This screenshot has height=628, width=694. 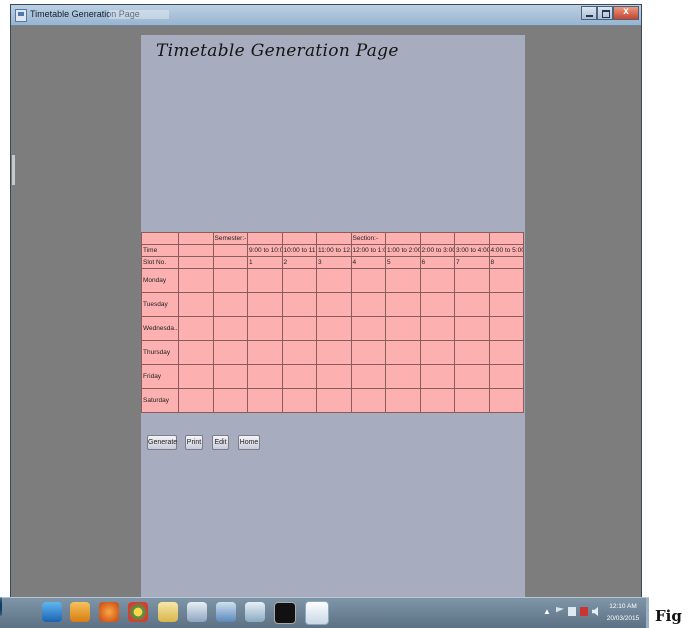 I want to click on file-explorer-icon, so click(x=168, y=612).